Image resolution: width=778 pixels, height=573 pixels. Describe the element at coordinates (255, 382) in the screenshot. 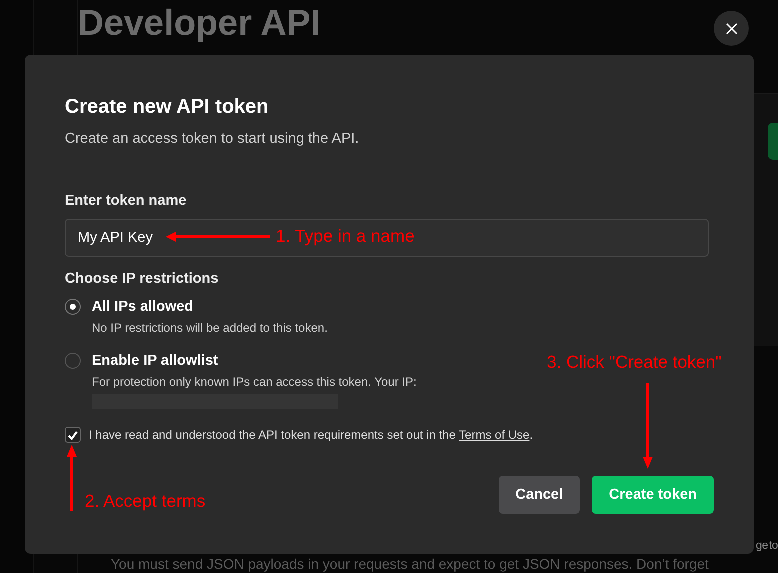

I see `option-description: For protection only known IPs can access this token. Your IP:` at that location.